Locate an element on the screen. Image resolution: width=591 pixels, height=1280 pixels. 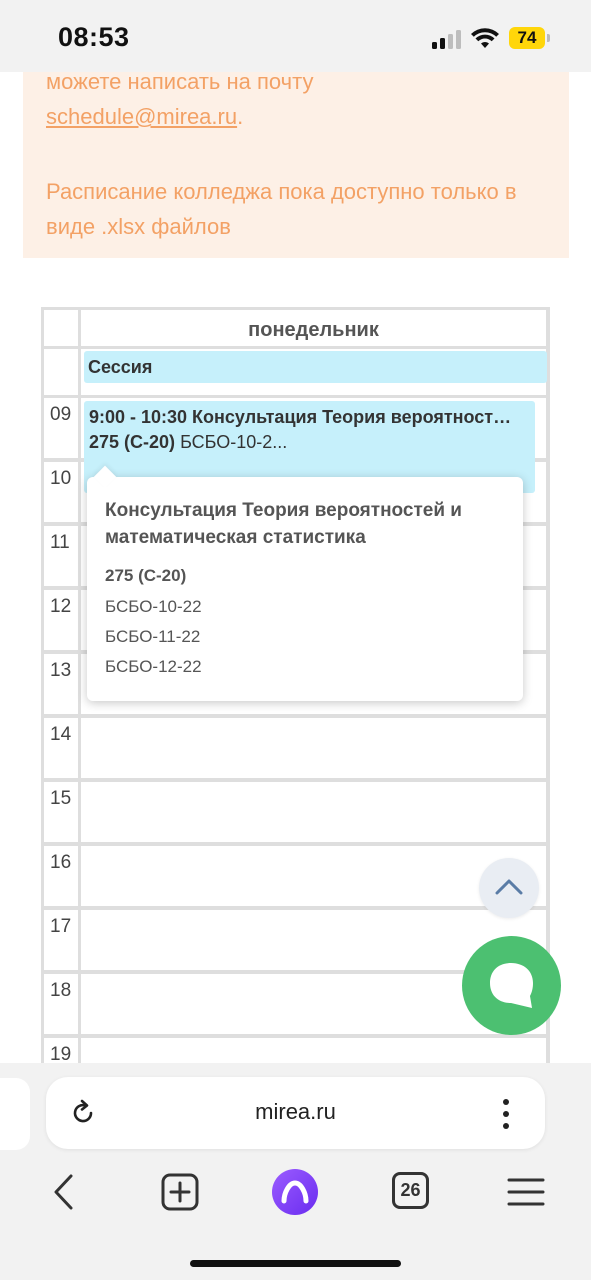
hour-label: 16 is located at coordinates (61, 876).